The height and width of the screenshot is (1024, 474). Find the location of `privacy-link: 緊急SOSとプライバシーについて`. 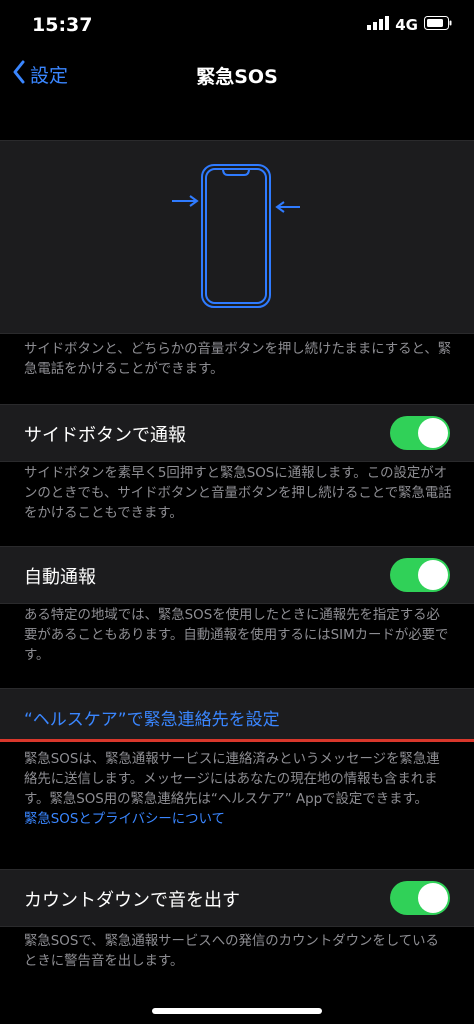

privacy-link: 緊急SOSとプライバシーについて is located at coordinates (124, 819).